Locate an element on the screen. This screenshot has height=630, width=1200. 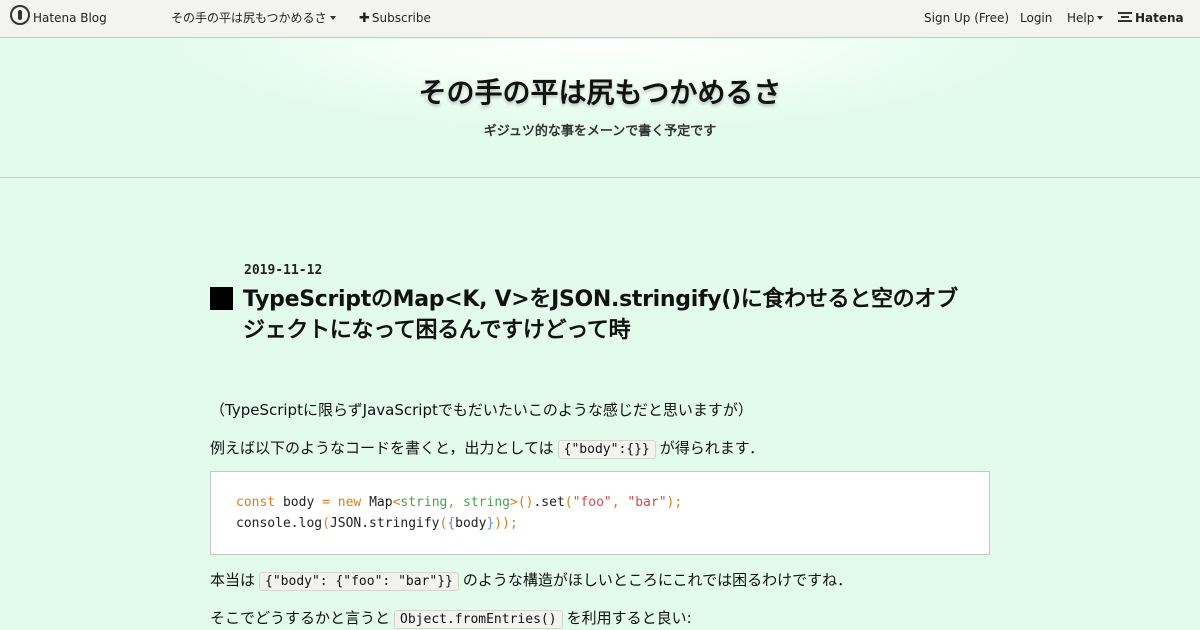
blog-description: ギジュツ的な事をメーンで書く予定です is located at coordinates (600, 131).